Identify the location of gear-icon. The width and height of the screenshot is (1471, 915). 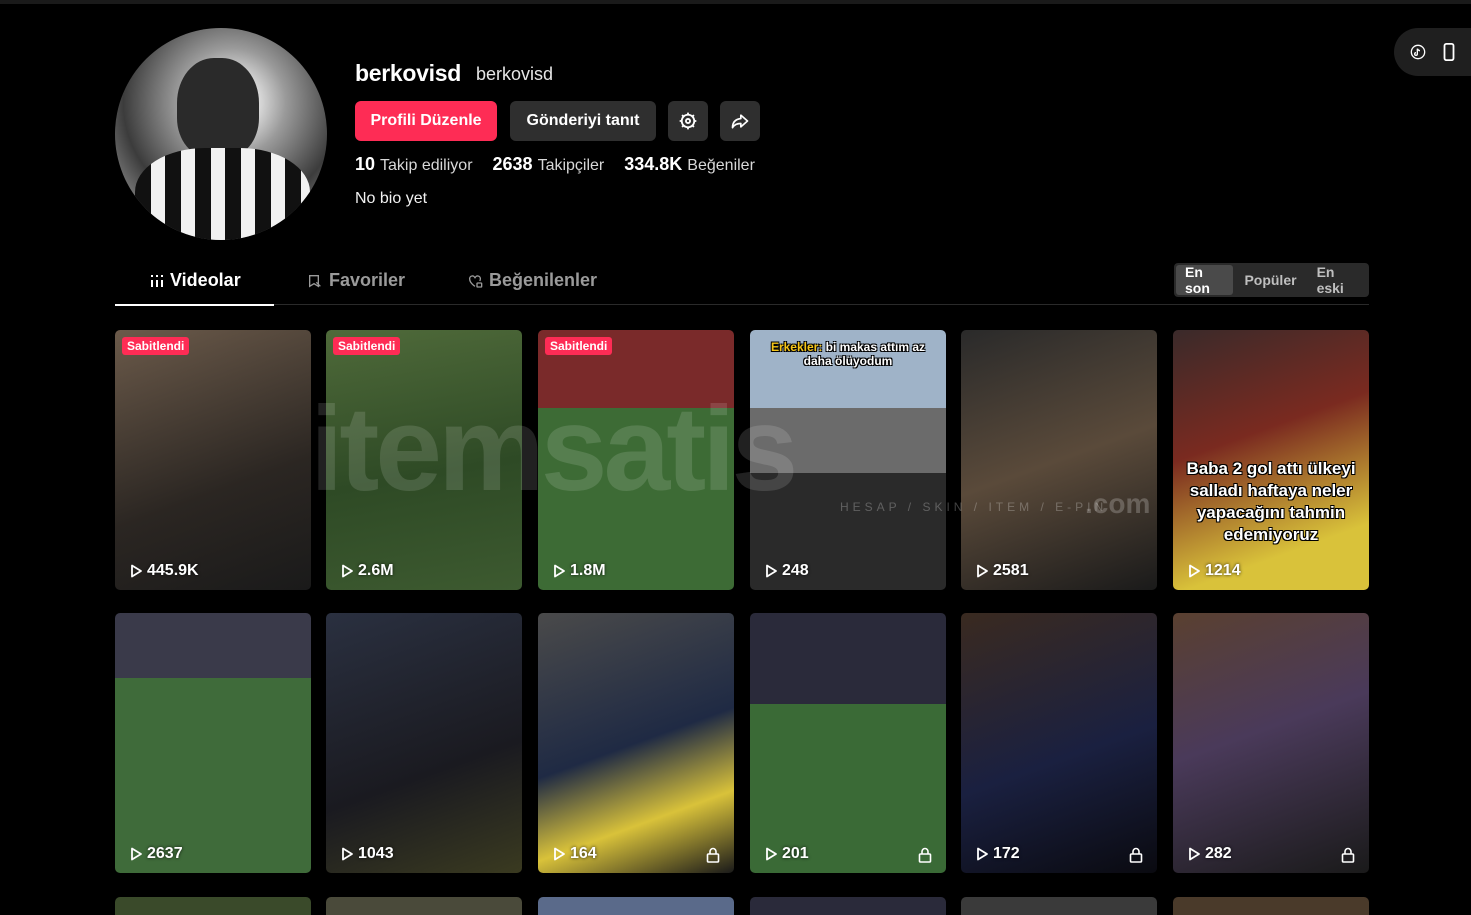
(688, 121).